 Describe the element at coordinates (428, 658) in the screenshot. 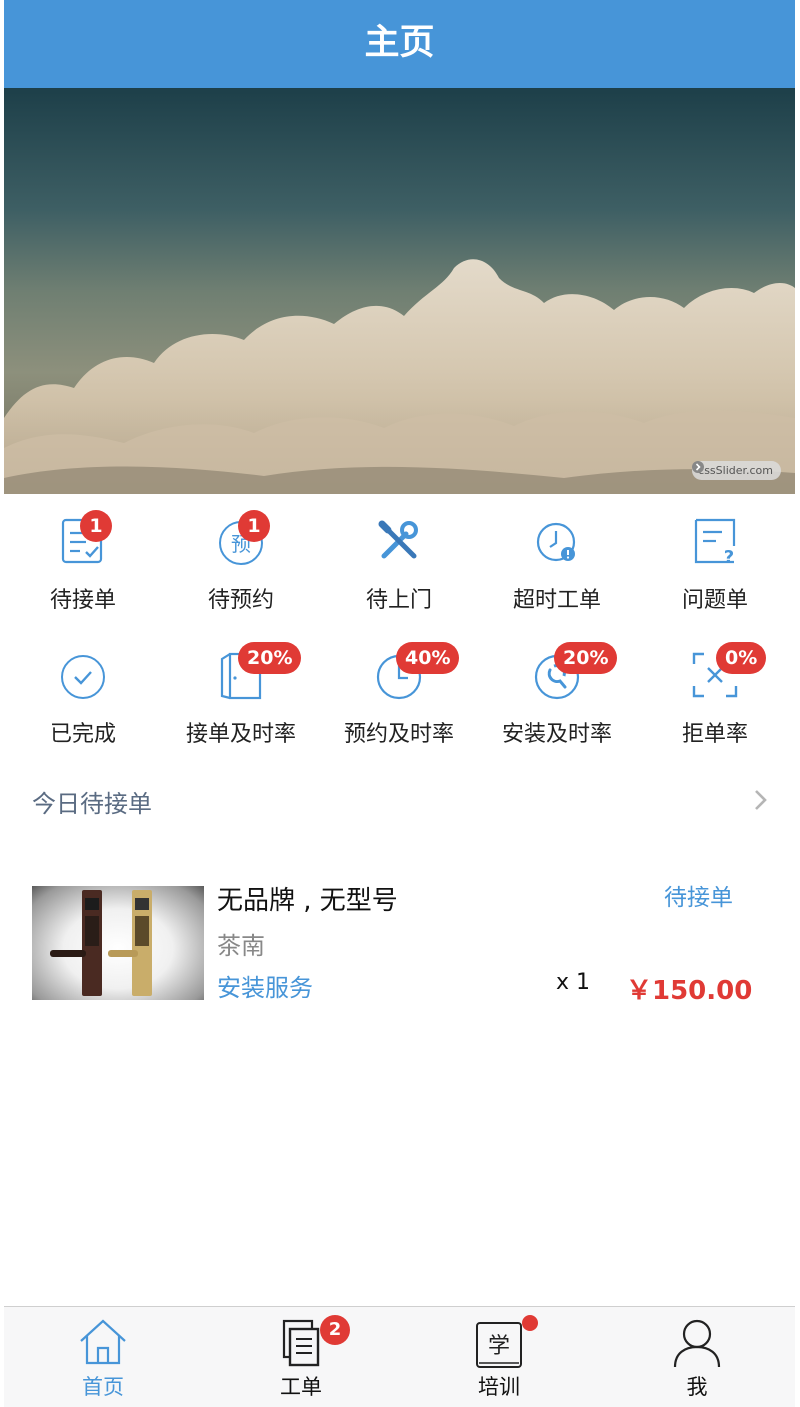

I see `badge-rate: 40%` at that location.